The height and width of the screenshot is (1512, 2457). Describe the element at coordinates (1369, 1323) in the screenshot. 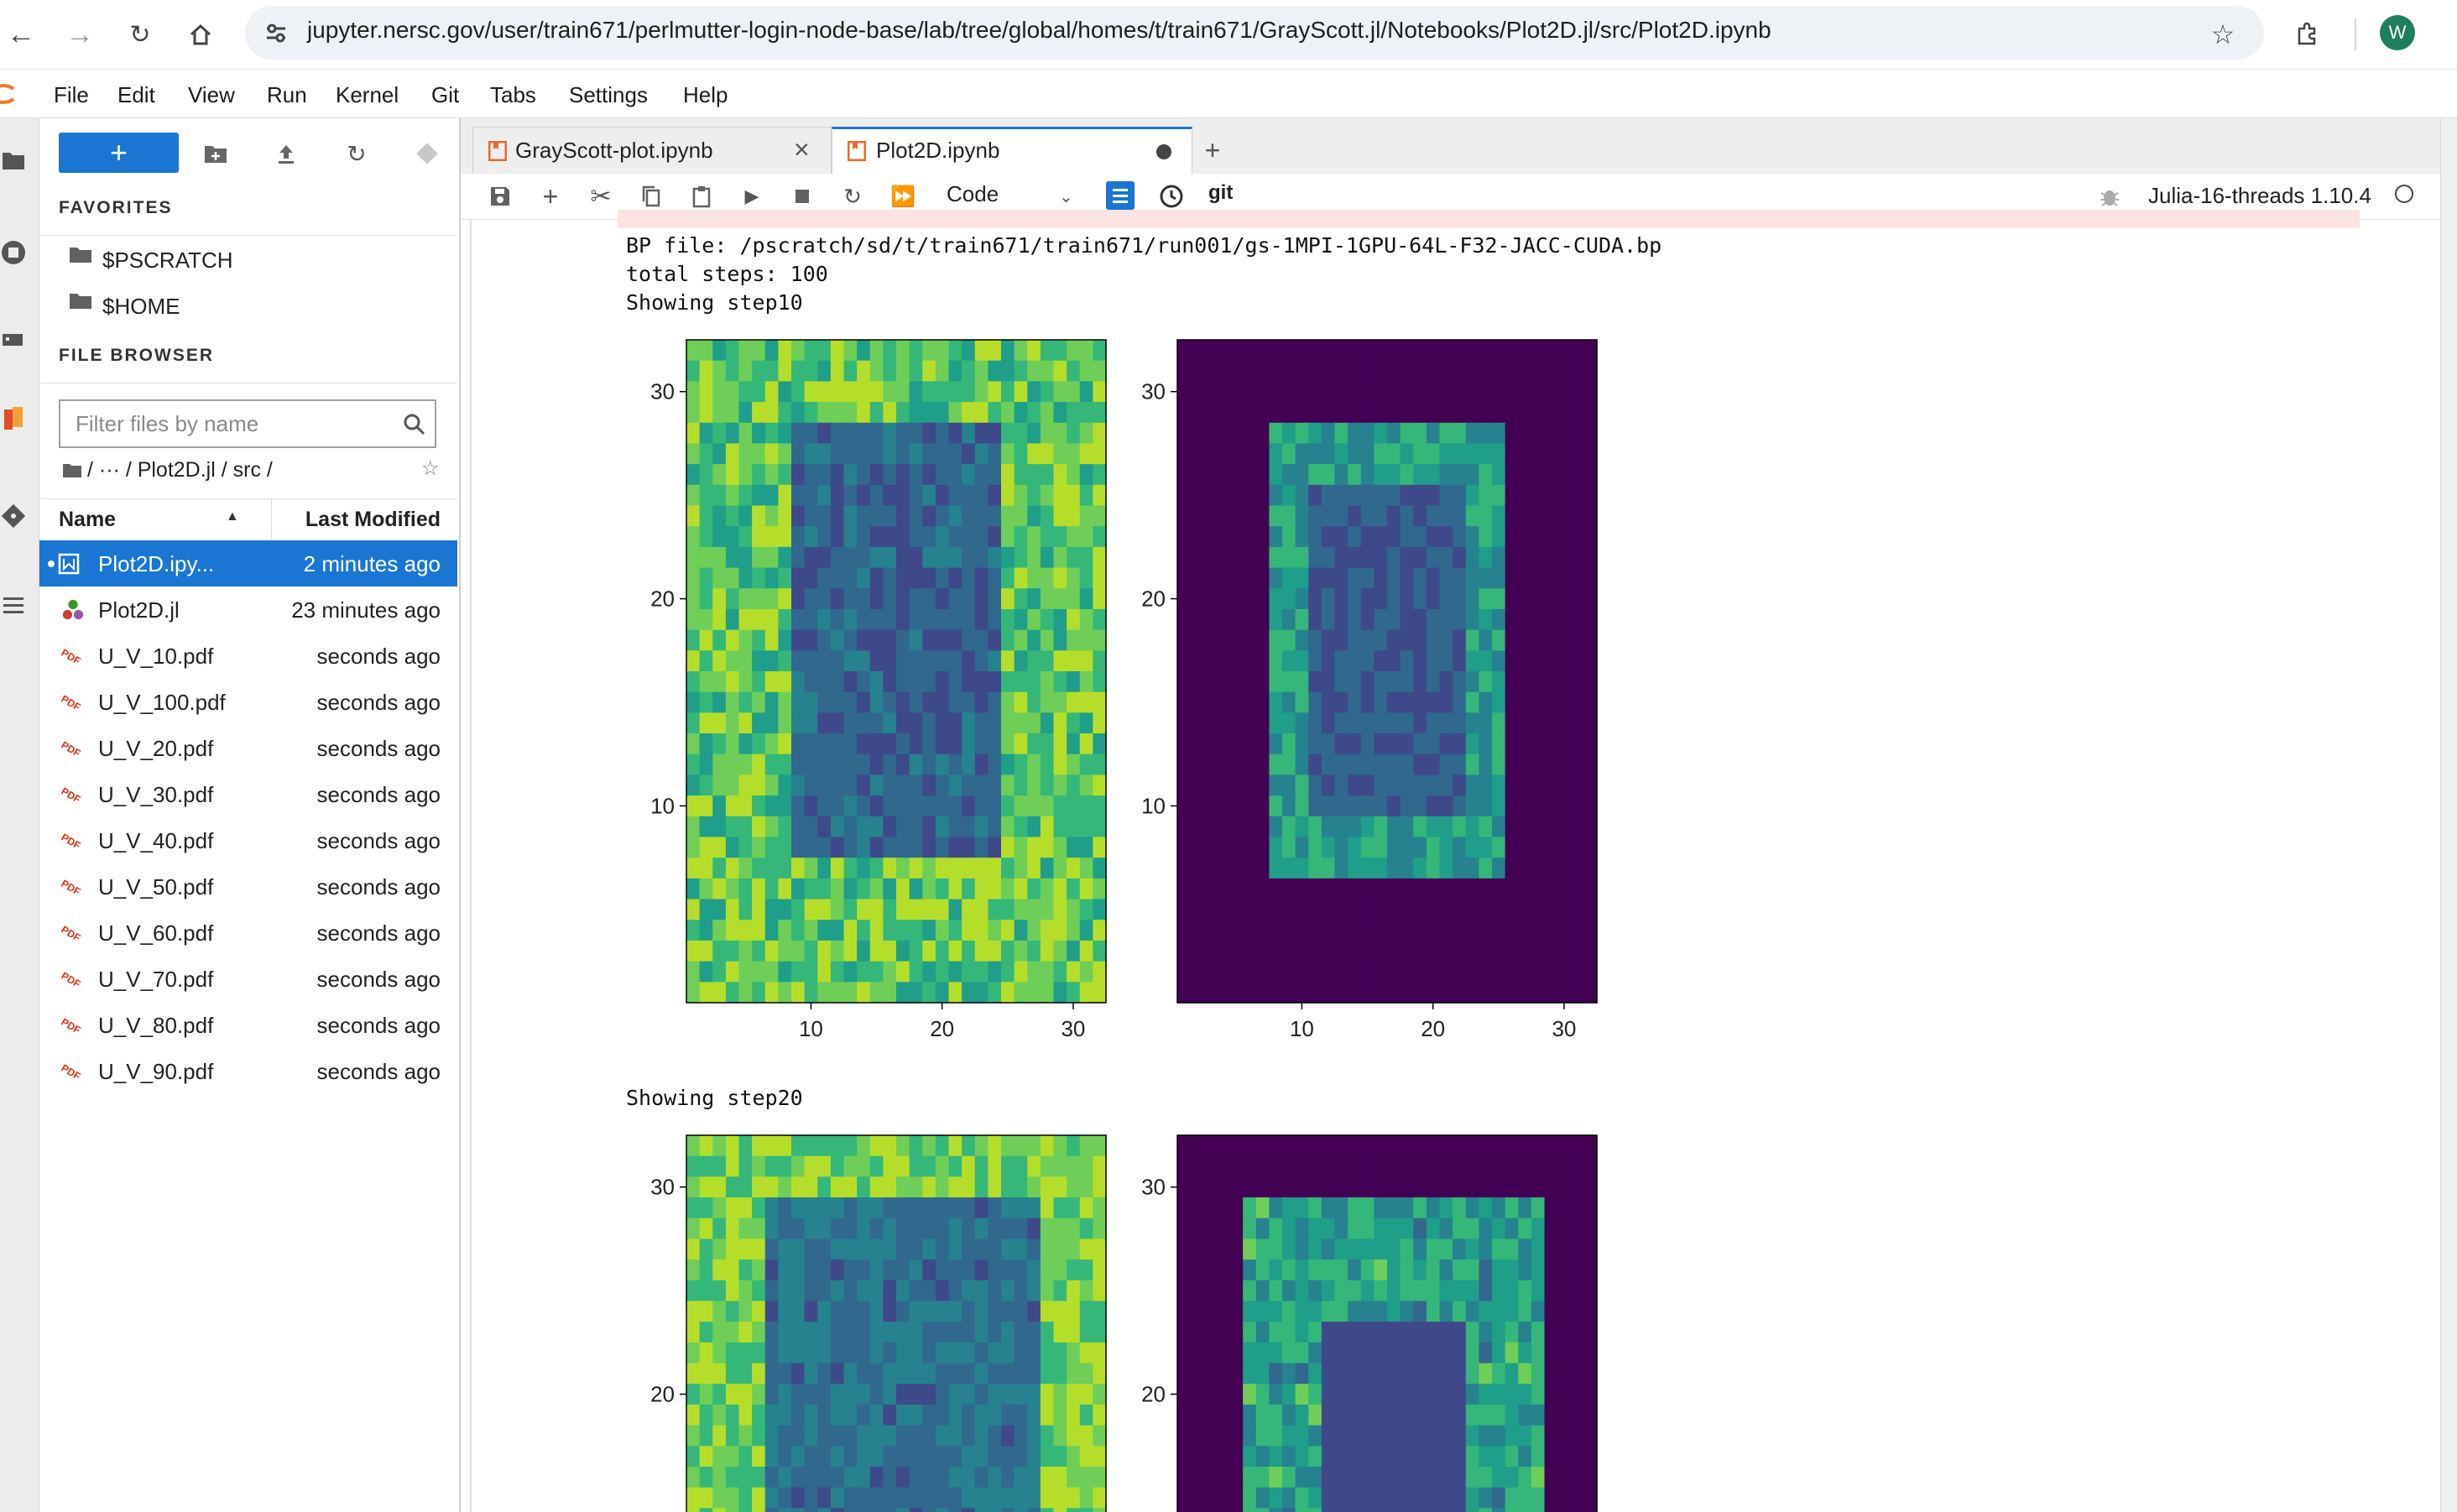

I see `heatmap-step20-v: 2030` at that location.